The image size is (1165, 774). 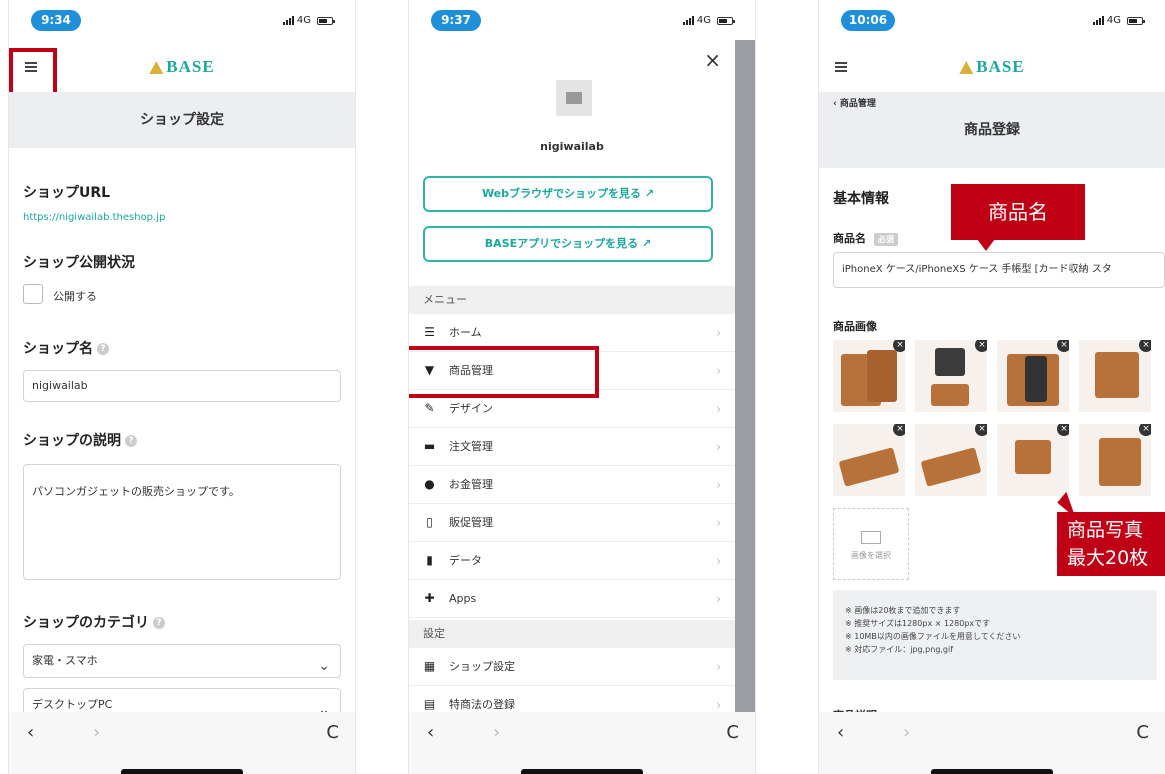 What do you see at coordinates (465, 332) in the screenshot?
I see `menu-label: ホーム` at bounding box center [465, 332].